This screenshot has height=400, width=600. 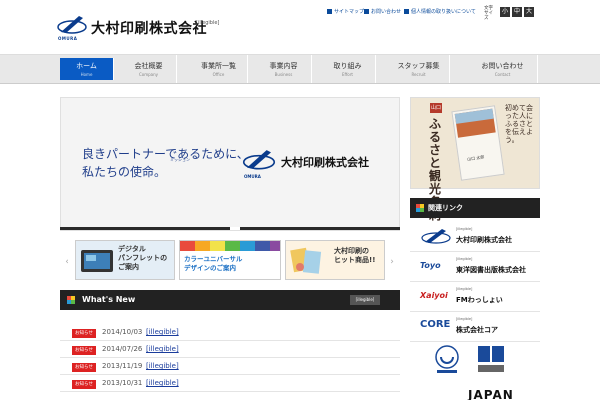 I want to click on whats-new-title: What's New, so click(x=109, y=299).